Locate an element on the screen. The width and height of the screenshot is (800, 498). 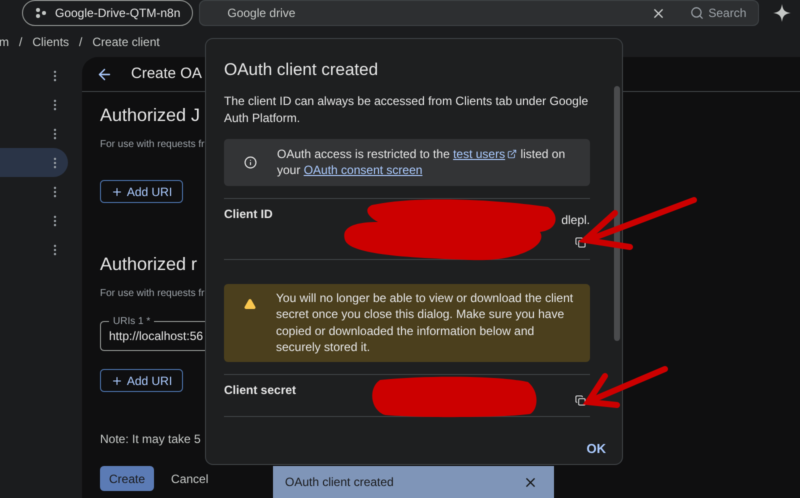
breadcrumb-link: Create client is located at coordinates (126, 41).